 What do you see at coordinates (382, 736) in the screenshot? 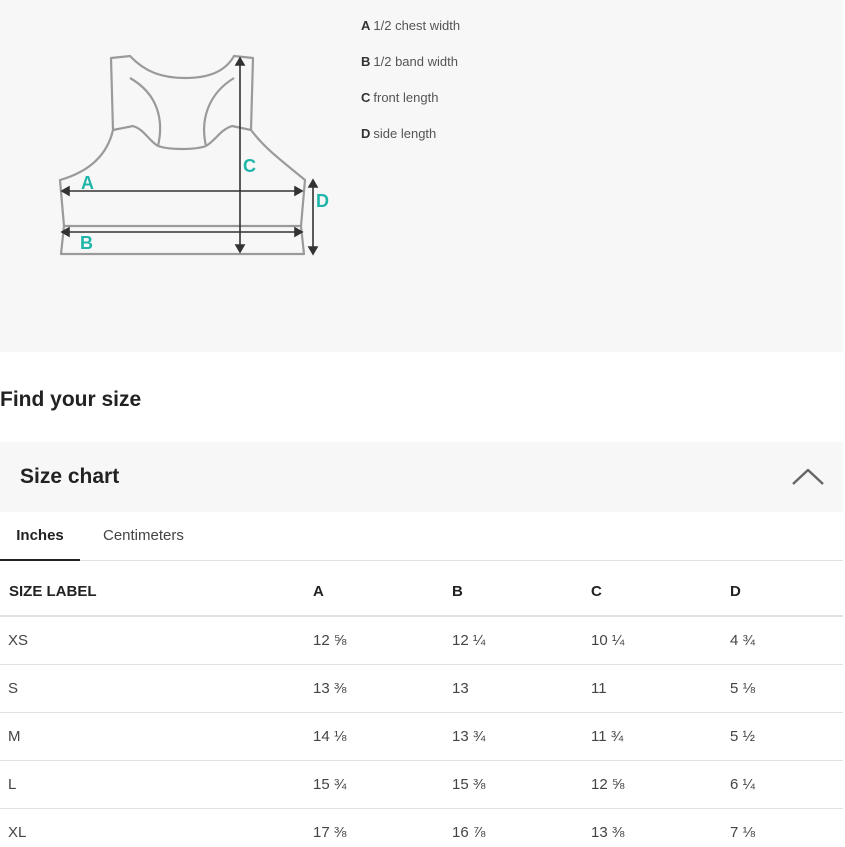
I see `cell-a: 14 ⅛` at bounding box center [382, 736].